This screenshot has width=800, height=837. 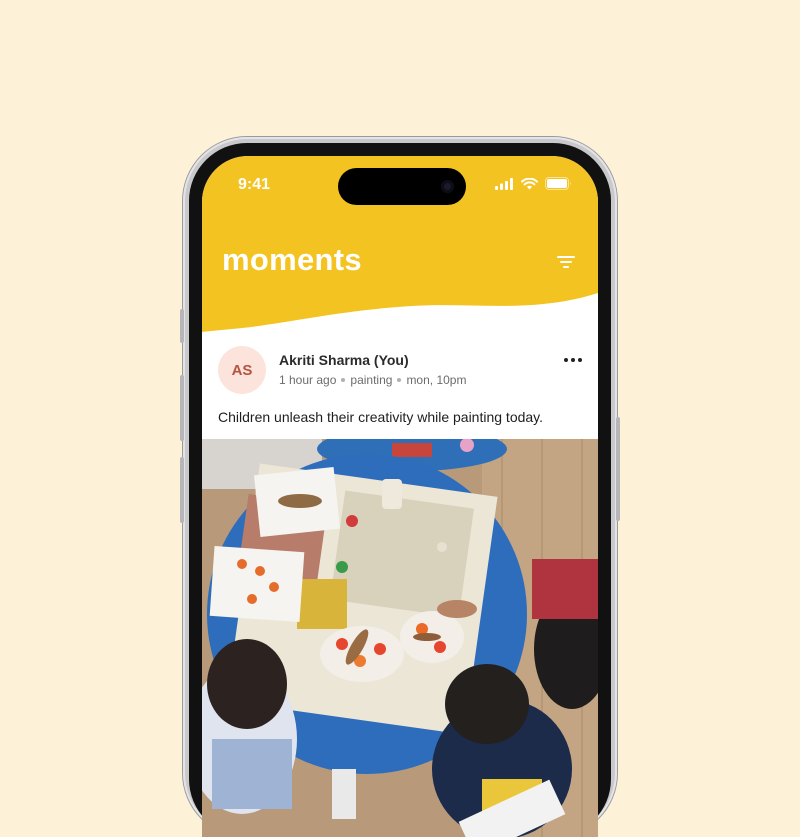 I want to click on status-icons, so click(x=533, y=183).